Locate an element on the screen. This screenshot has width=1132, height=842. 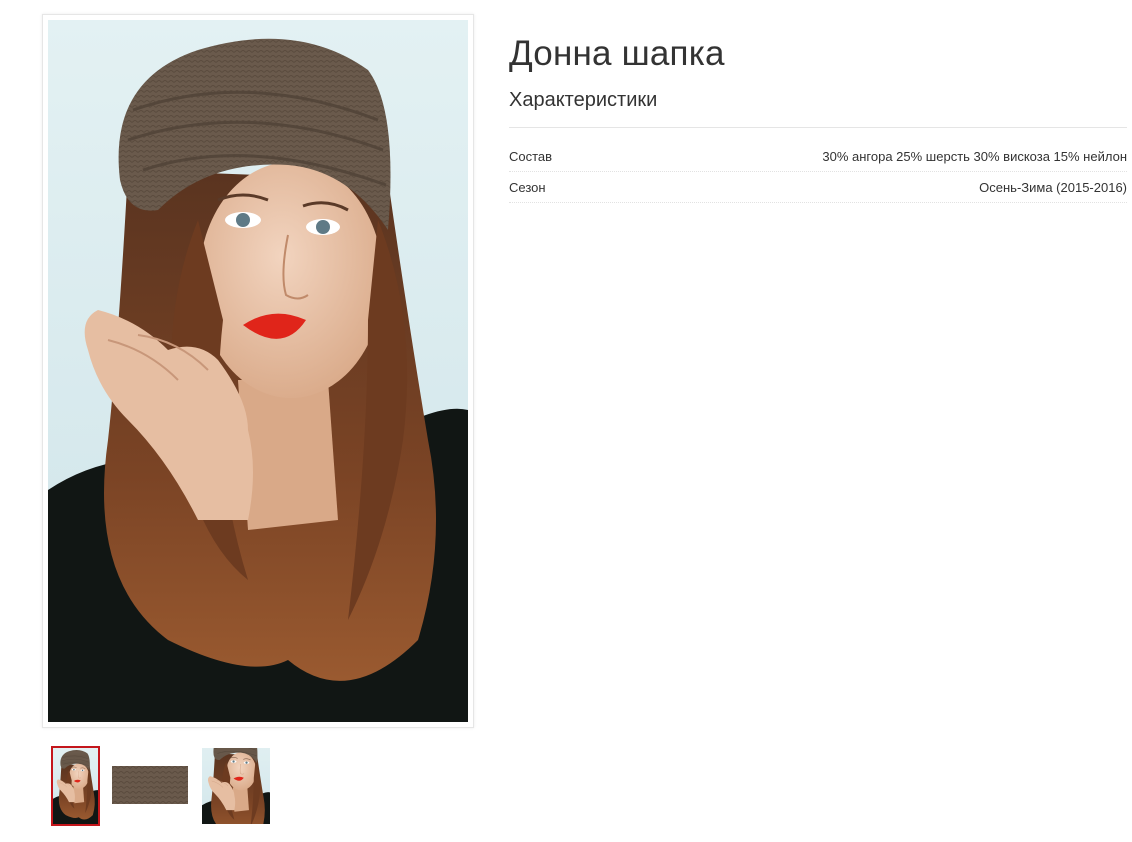
product-title: Донна шапка is located at coordinates (617, 53).